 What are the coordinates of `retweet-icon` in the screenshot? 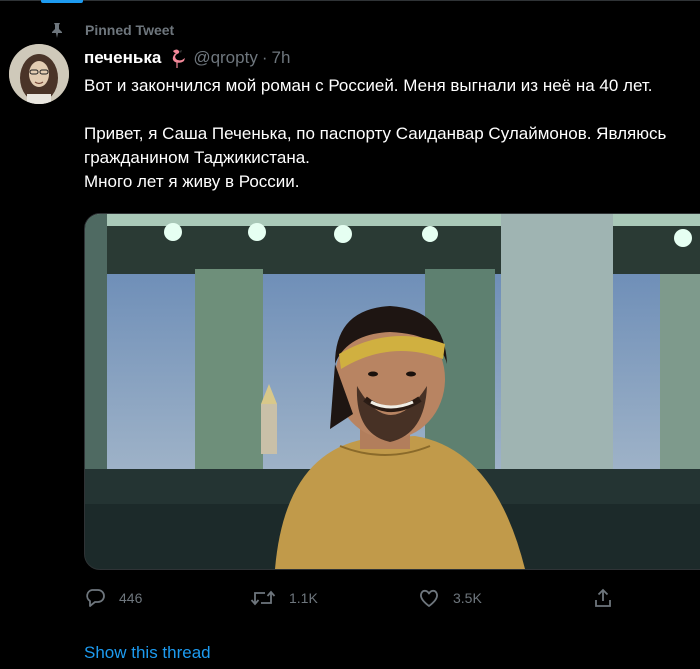 It's located at (263, 598).